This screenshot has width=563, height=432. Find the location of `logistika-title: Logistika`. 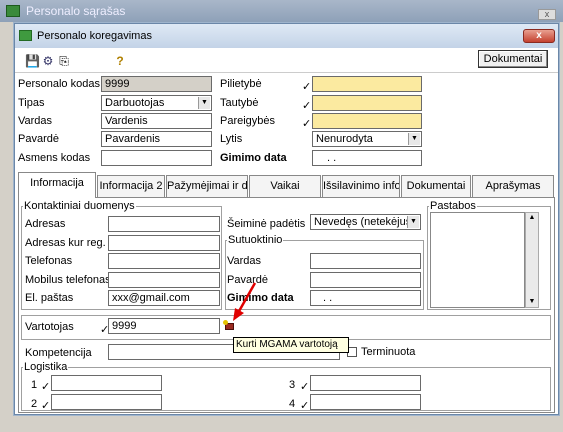

logistika-title: Logistika is located at coordinates (46, 367).